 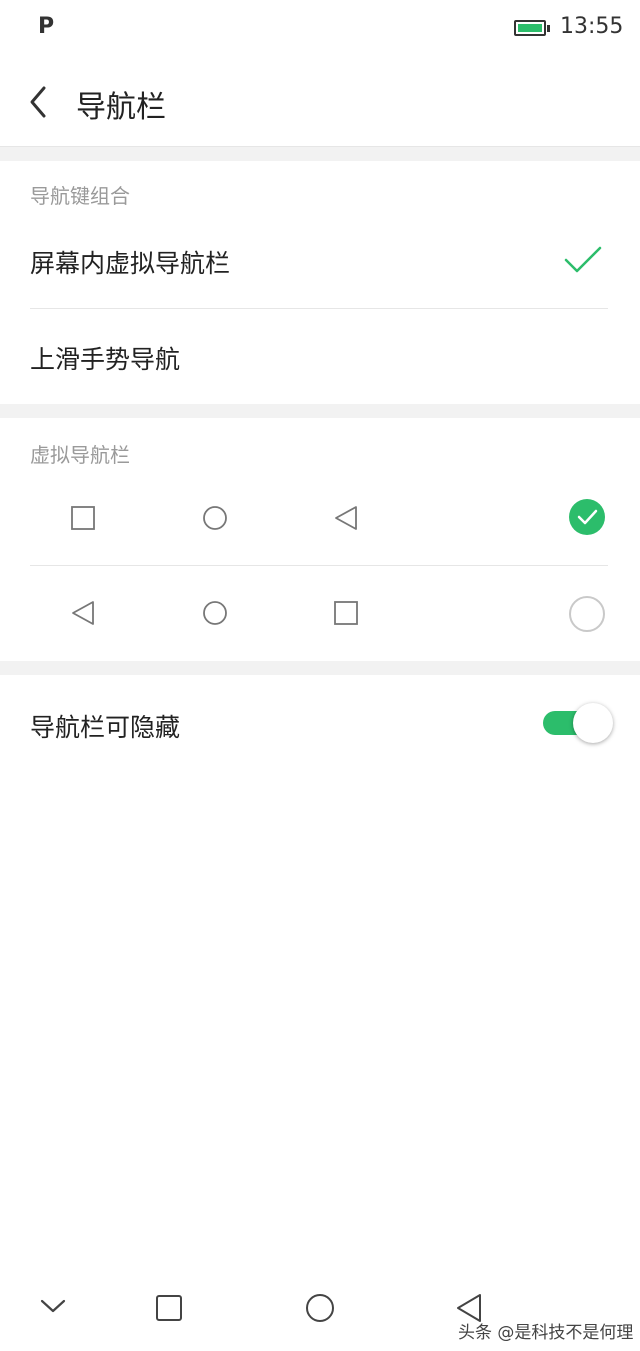 What do you see at coordinates (105, 359) in the screenshot?
I see `option-label: 上滑手势导航` at bounding box center [105, 359].